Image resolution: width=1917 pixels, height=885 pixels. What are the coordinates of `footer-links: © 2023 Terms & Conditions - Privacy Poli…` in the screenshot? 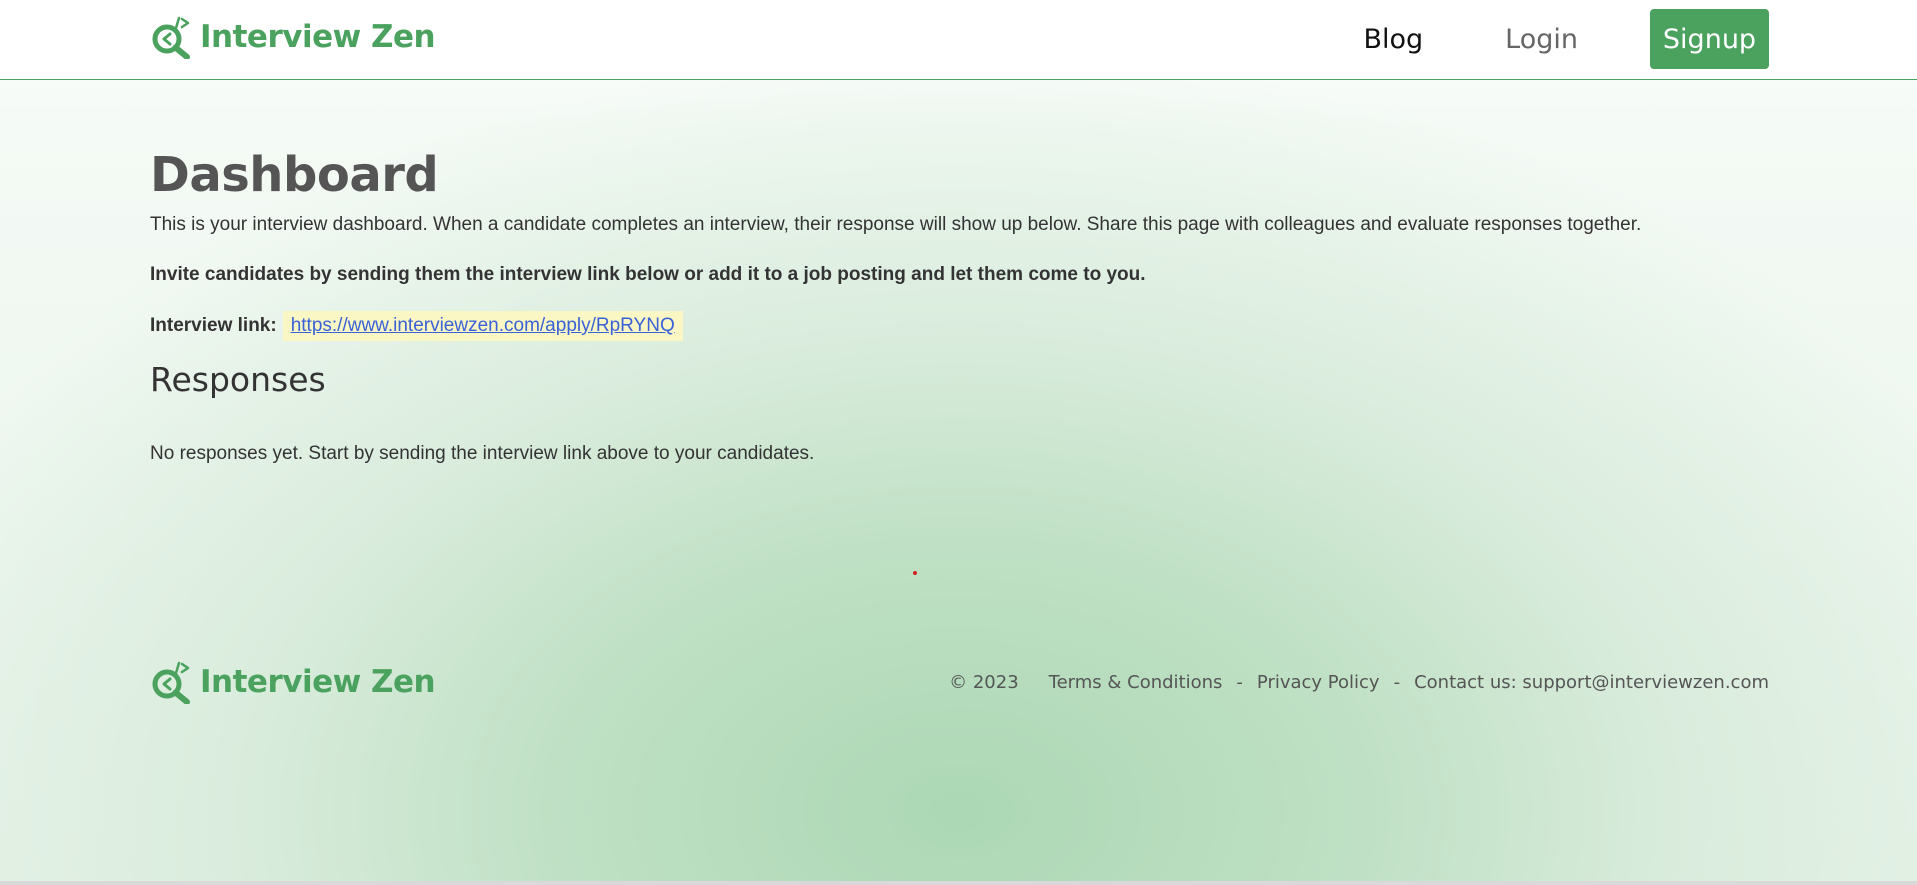 It's located at (1359, 682).